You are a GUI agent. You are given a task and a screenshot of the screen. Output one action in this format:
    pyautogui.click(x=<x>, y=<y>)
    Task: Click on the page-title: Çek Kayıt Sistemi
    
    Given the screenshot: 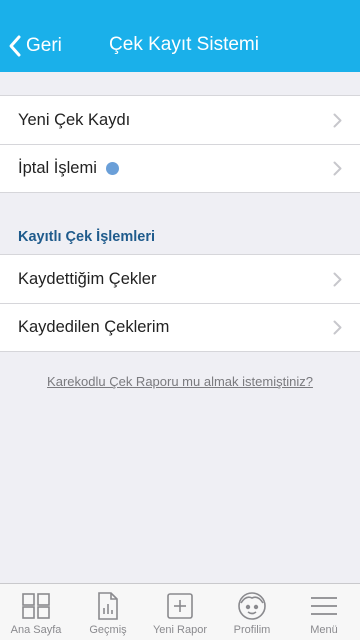 What is the action you would take?
    pyautogui.click(x=184, y=44)
    